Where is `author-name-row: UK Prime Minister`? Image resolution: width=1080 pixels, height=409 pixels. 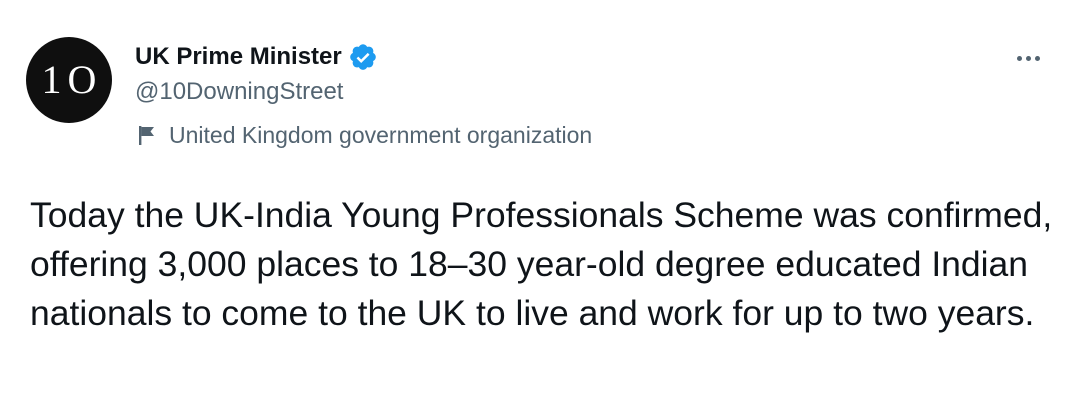 author-name-row: UK Prime Minister is located at coordinates (256, 57).